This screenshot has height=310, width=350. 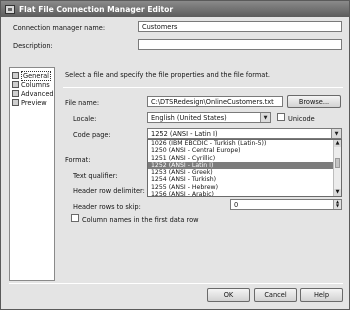 What do you see at coordinates (10, 9) in the screenshot?
I see `app-icon` at bounding box center [10, 9].